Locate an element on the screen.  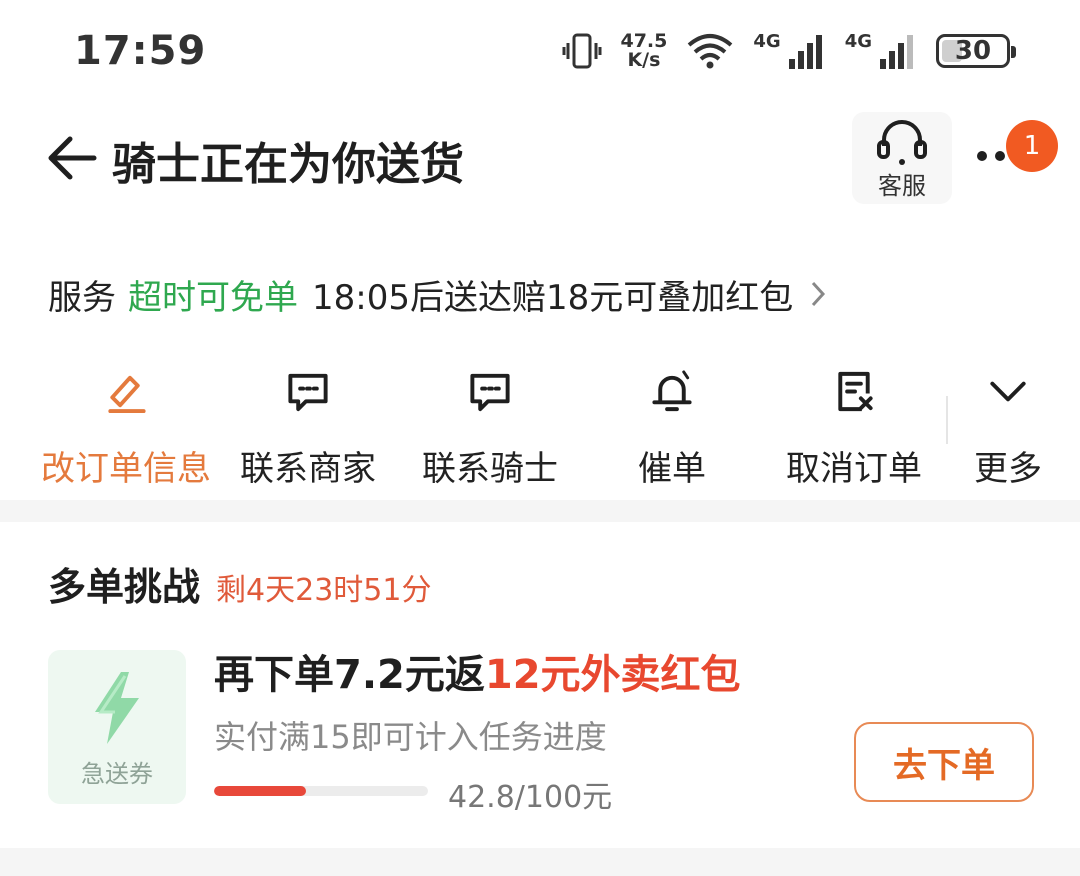
challenge-title: 多单挑战 is located at coordinates (124, 587).